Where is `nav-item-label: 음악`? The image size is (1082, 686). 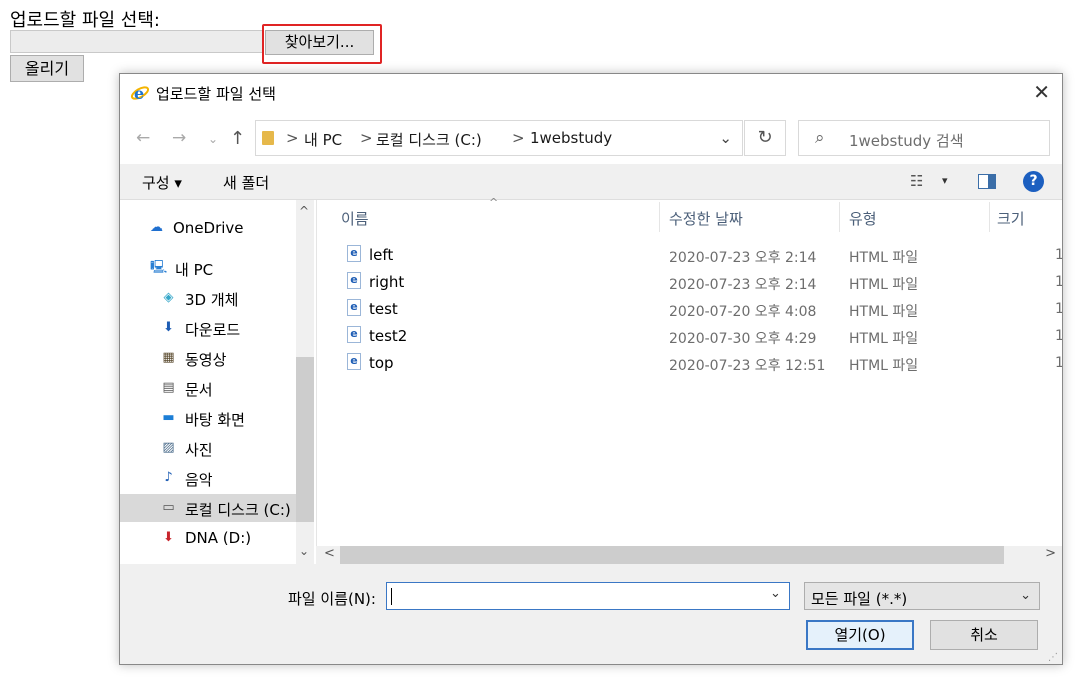
nav-item-label: 음악 is located at coordinates (199, 480).